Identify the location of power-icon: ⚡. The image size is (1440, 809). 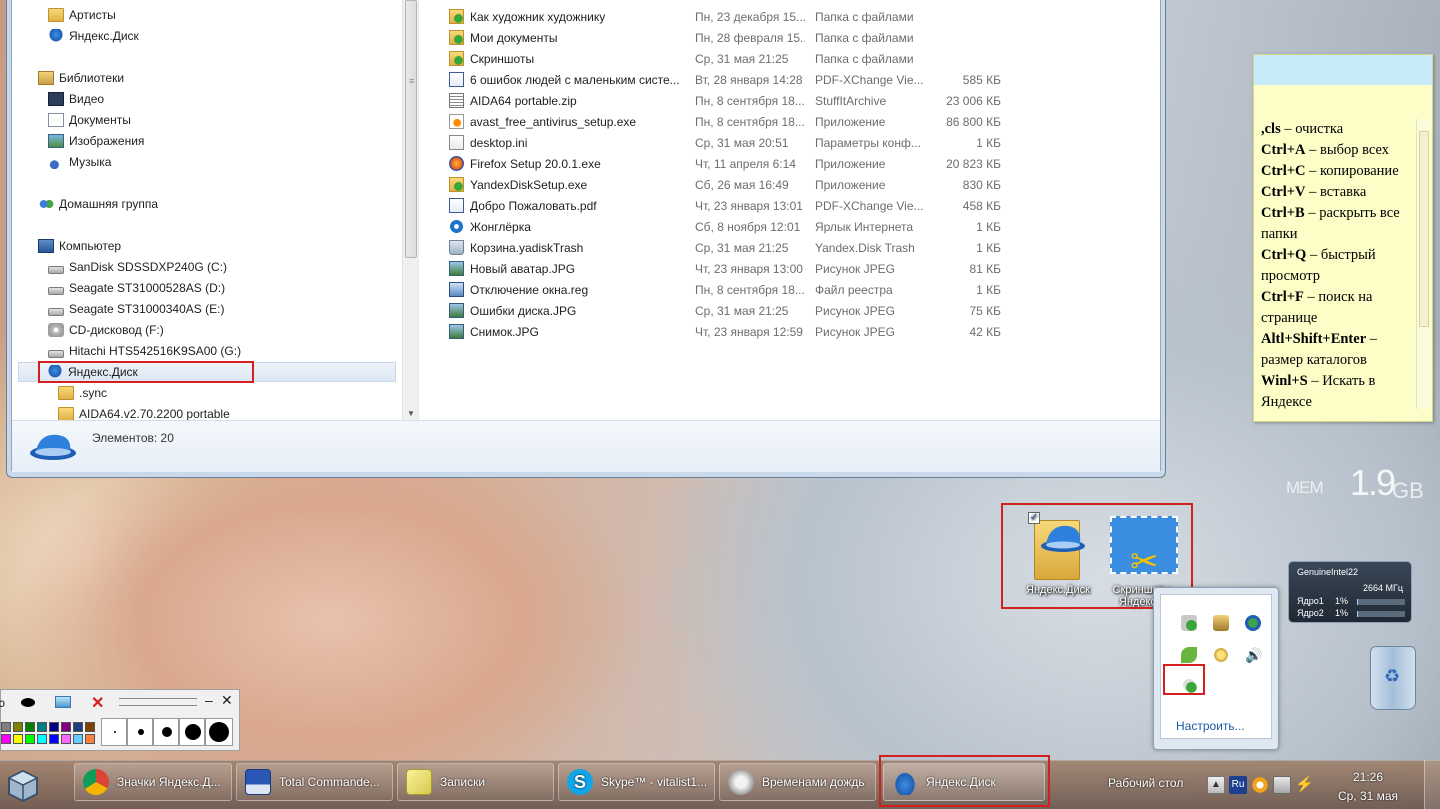
(1304, 785).